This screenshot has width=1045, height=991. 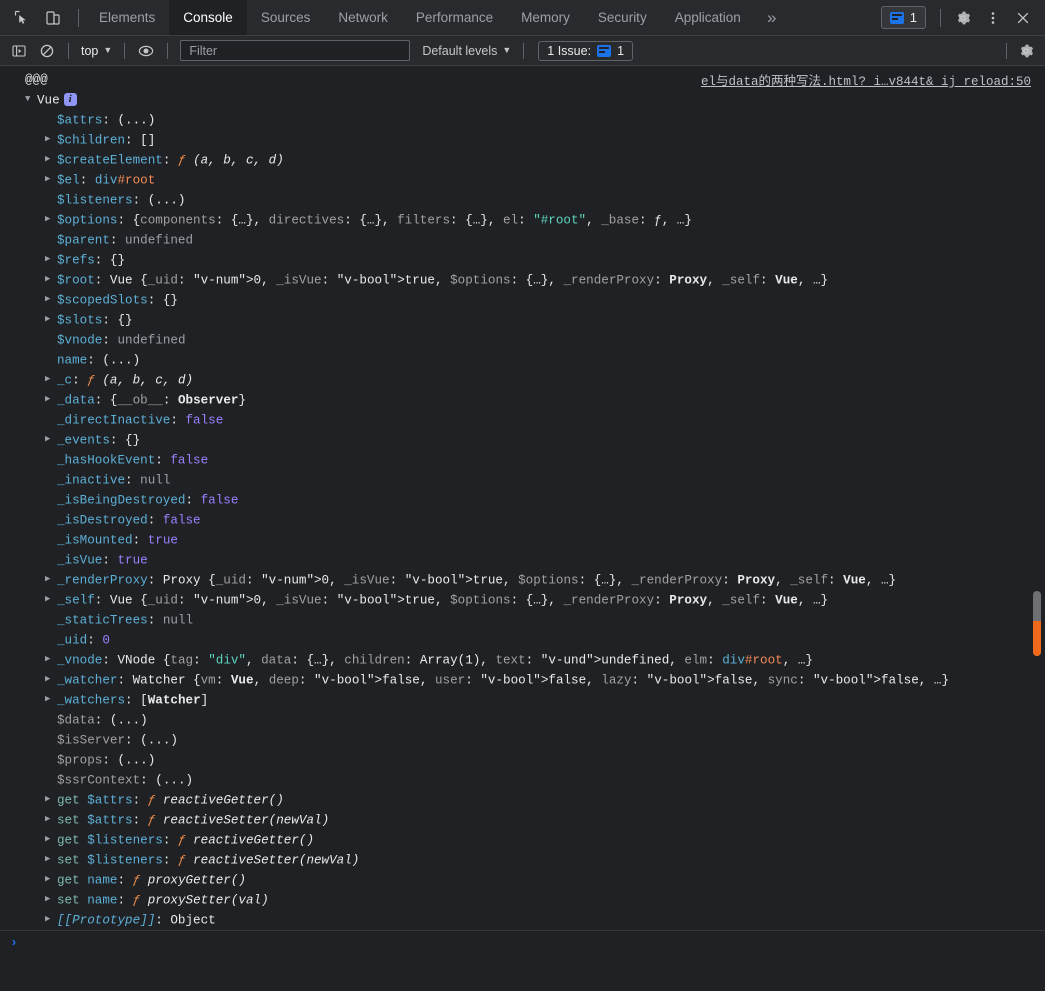 What do you see at coordinates (522, 640) in the screenshot?
I see `object-property-row: ▶_uid: 0` at bounding box center [522, 640].